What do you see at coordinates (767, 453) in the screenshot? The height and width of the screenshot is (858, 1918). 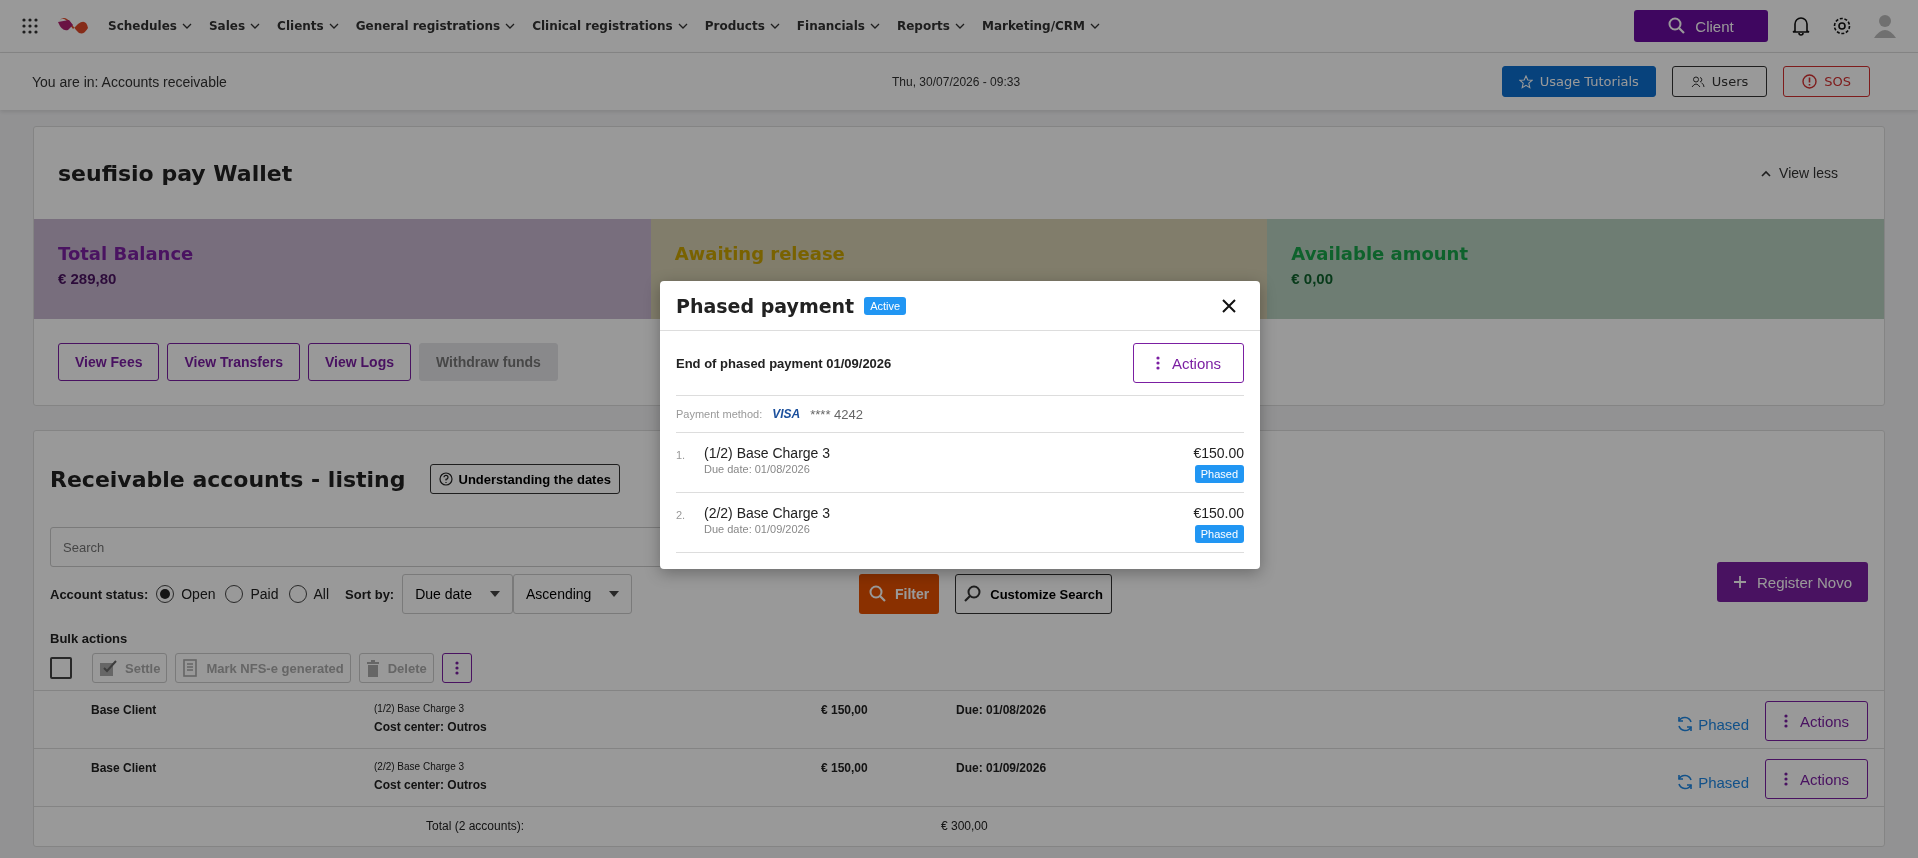 I see `installment-name: (1/2) Base Charge 3` at bounding box center [767, 453].